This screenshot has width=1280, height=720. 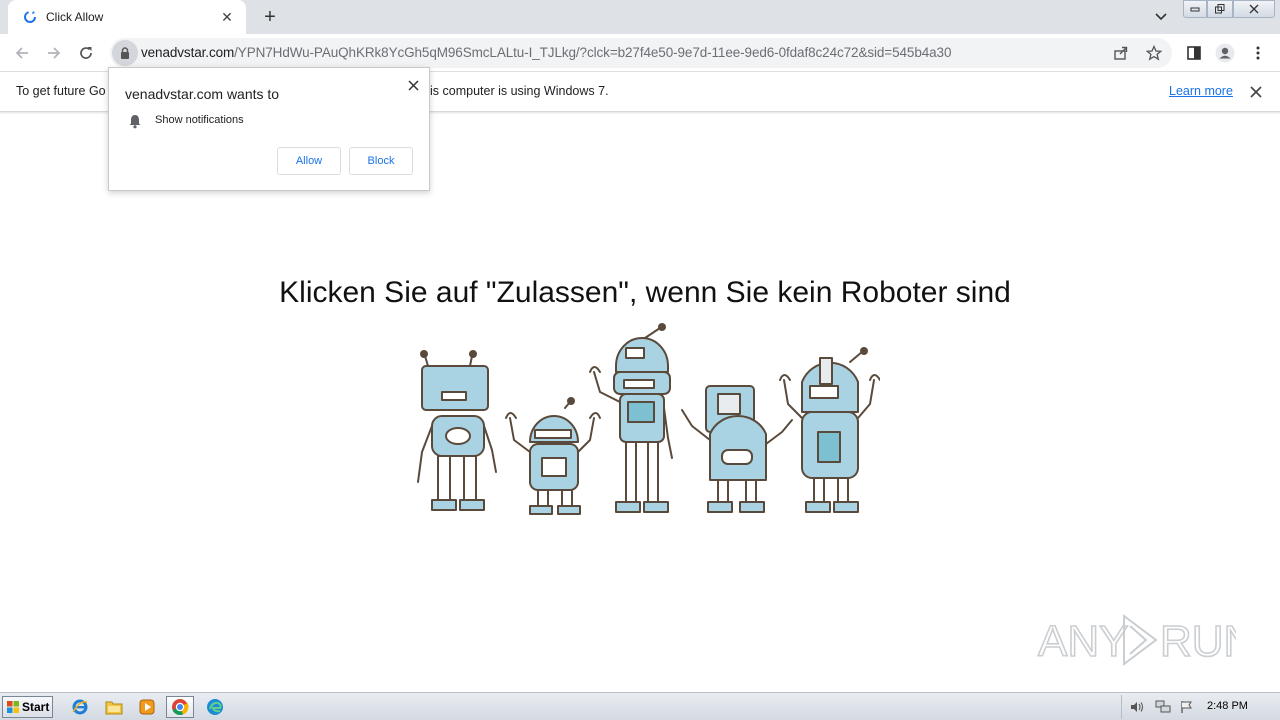 I want to click on permission-label: Show notifications, so click(x=199, y=120).